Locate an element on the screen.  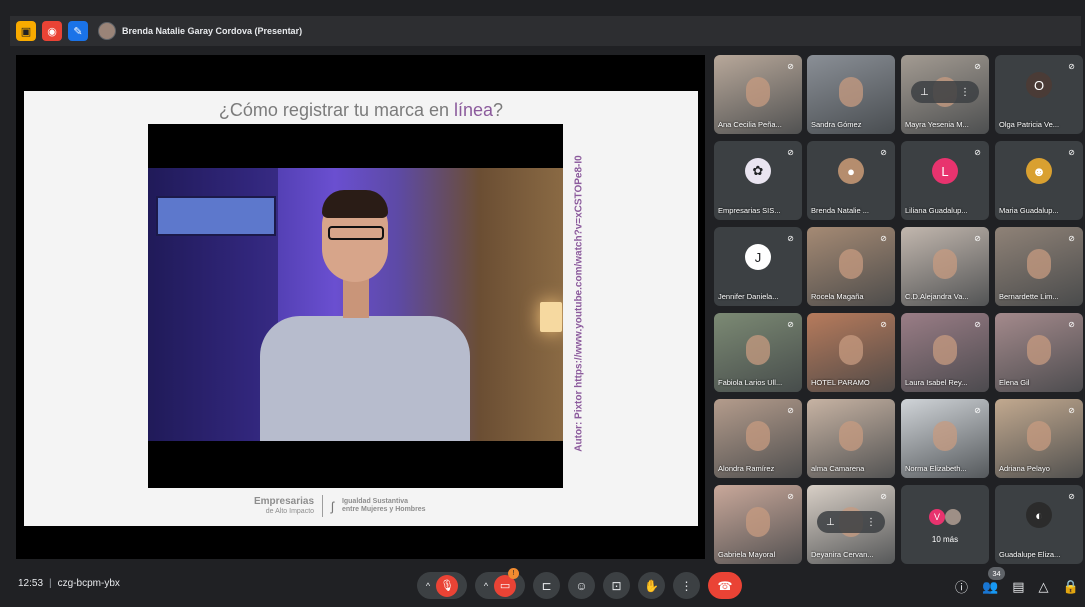
emoji-button: ☺ is located at coordinates (581, 585).